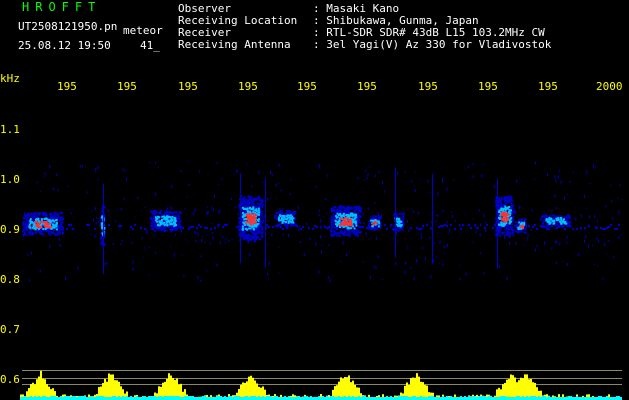 The width and height of the screenshot is (629, 400). I want to click on x-tick-label: 195, so click(488, 86).